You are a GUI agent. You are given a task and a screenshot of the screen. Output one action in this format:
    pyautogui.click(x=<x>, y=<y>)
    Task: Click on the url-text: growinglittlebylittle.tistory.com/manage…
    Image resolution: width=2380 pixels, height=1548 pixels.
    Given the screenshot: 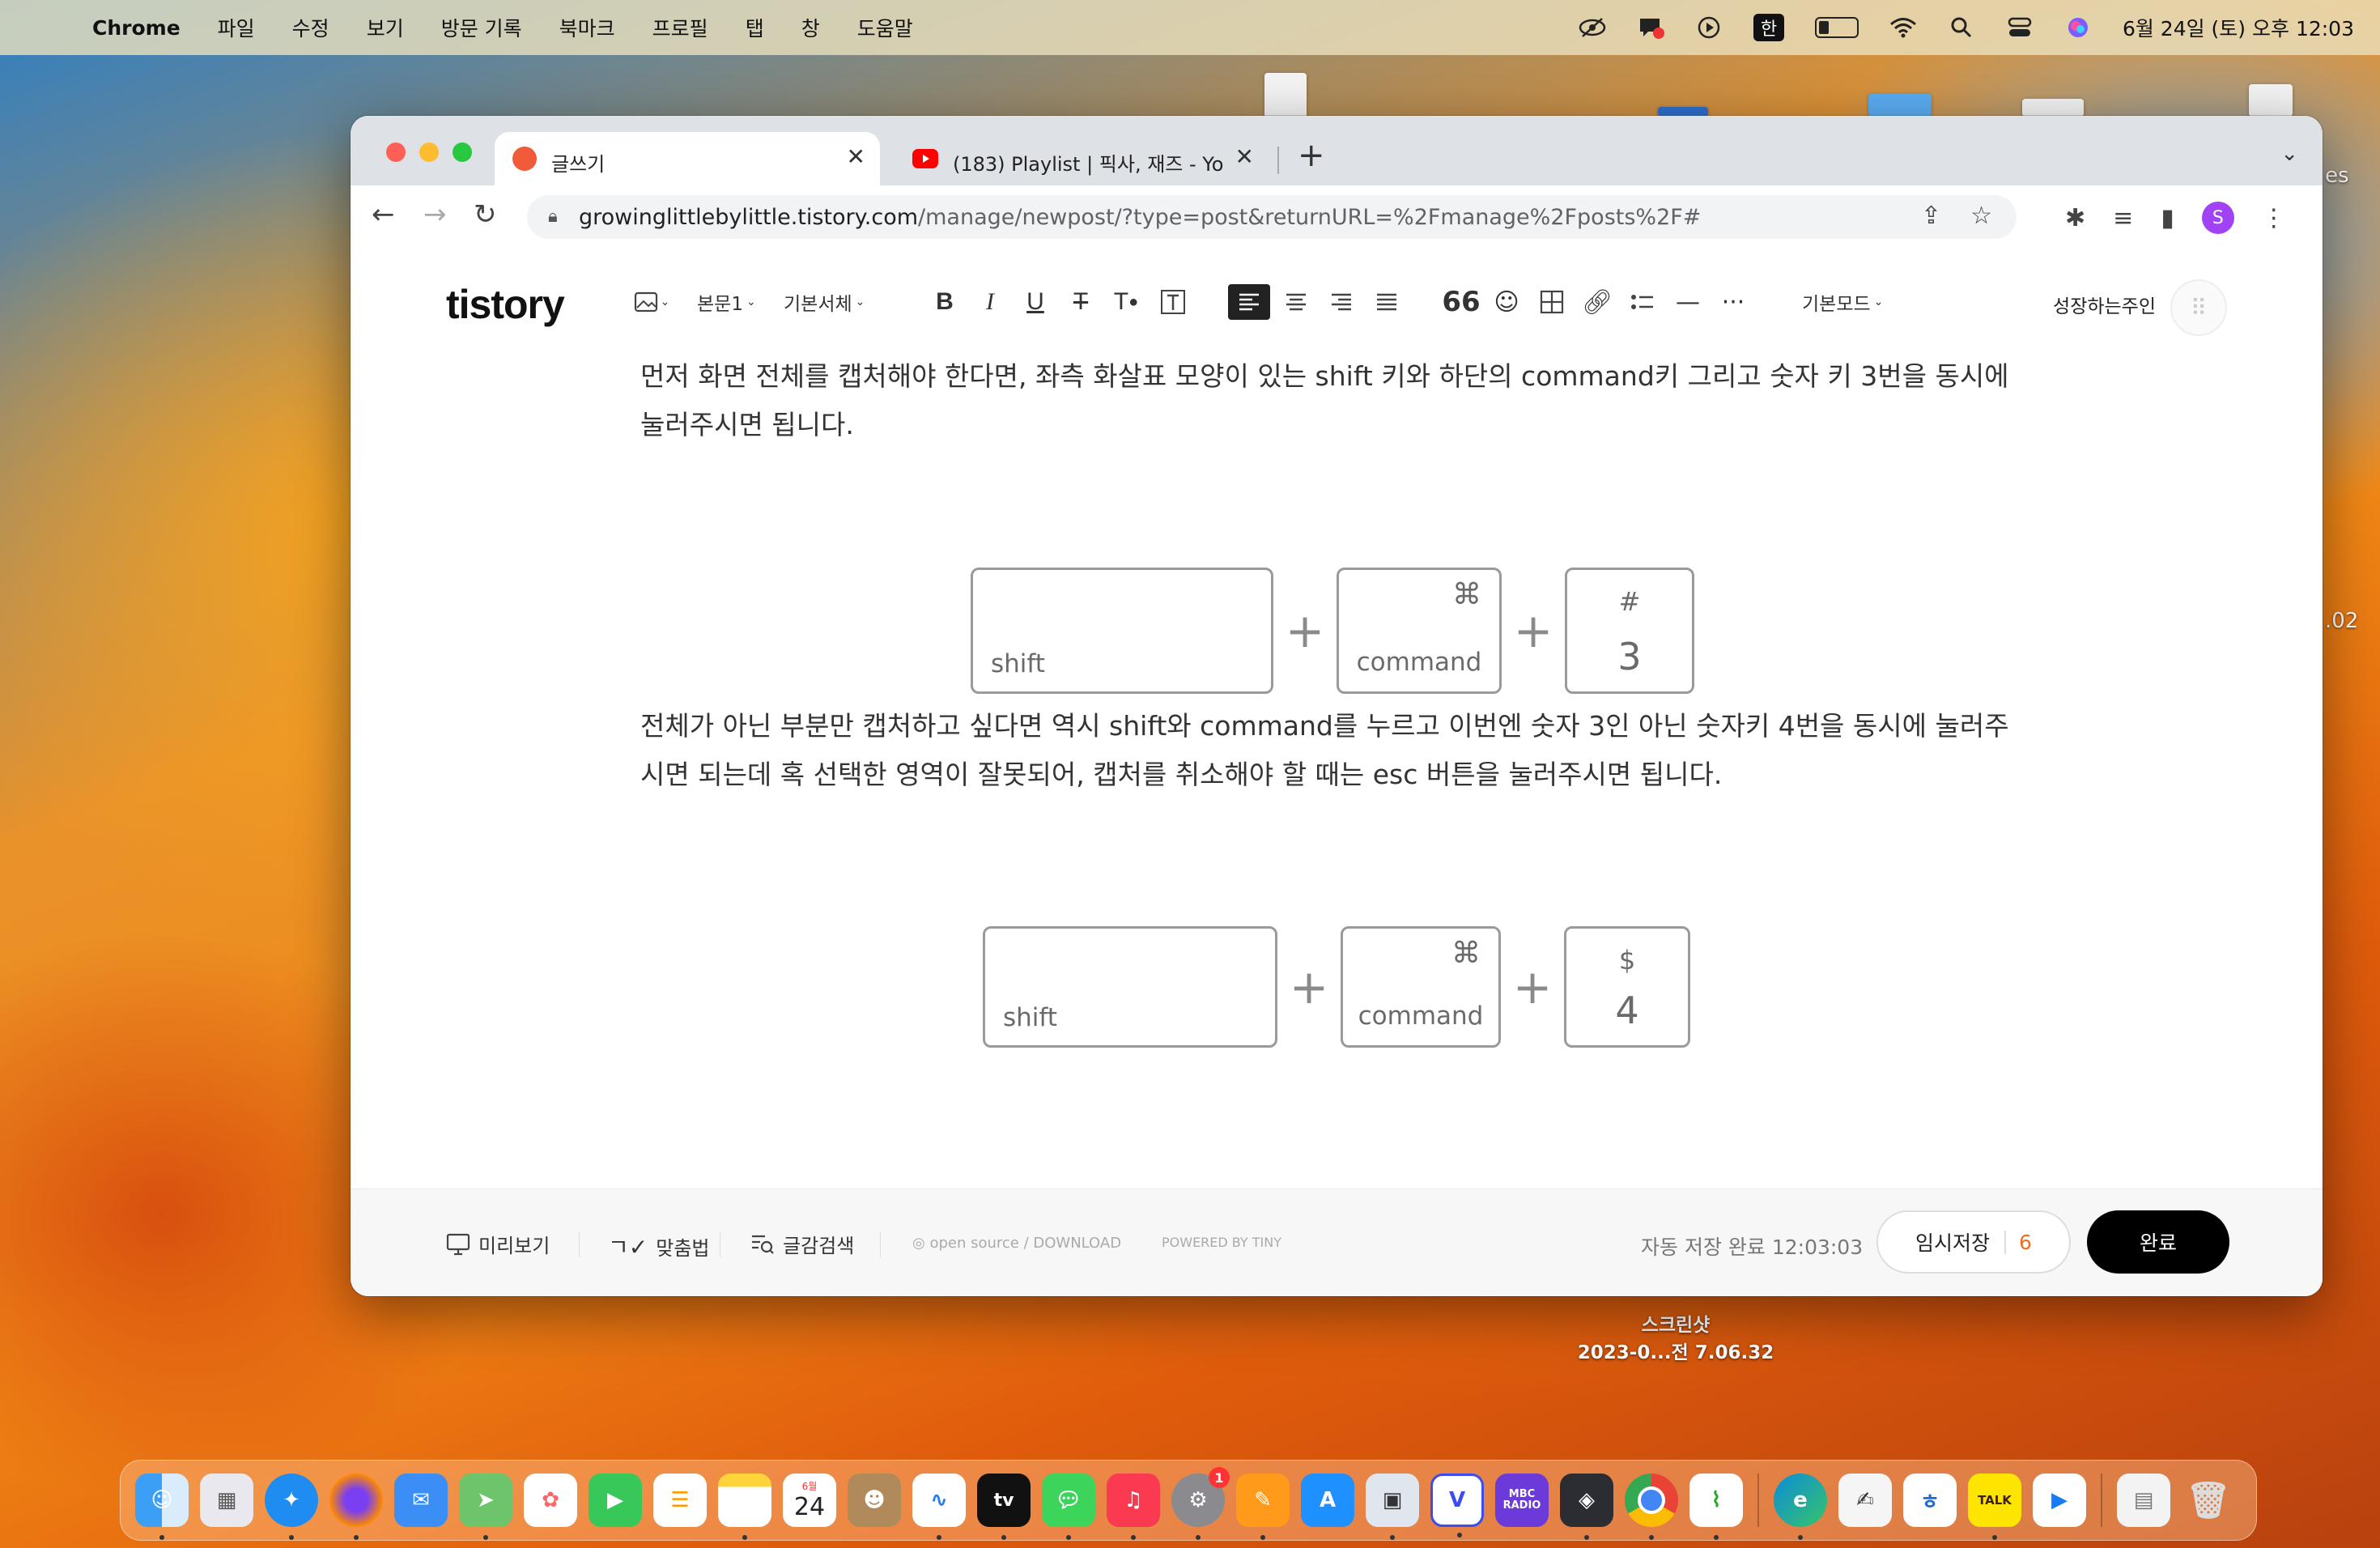 What is the action you would take?
    pyautogui.click(x=1140, y=218)
    